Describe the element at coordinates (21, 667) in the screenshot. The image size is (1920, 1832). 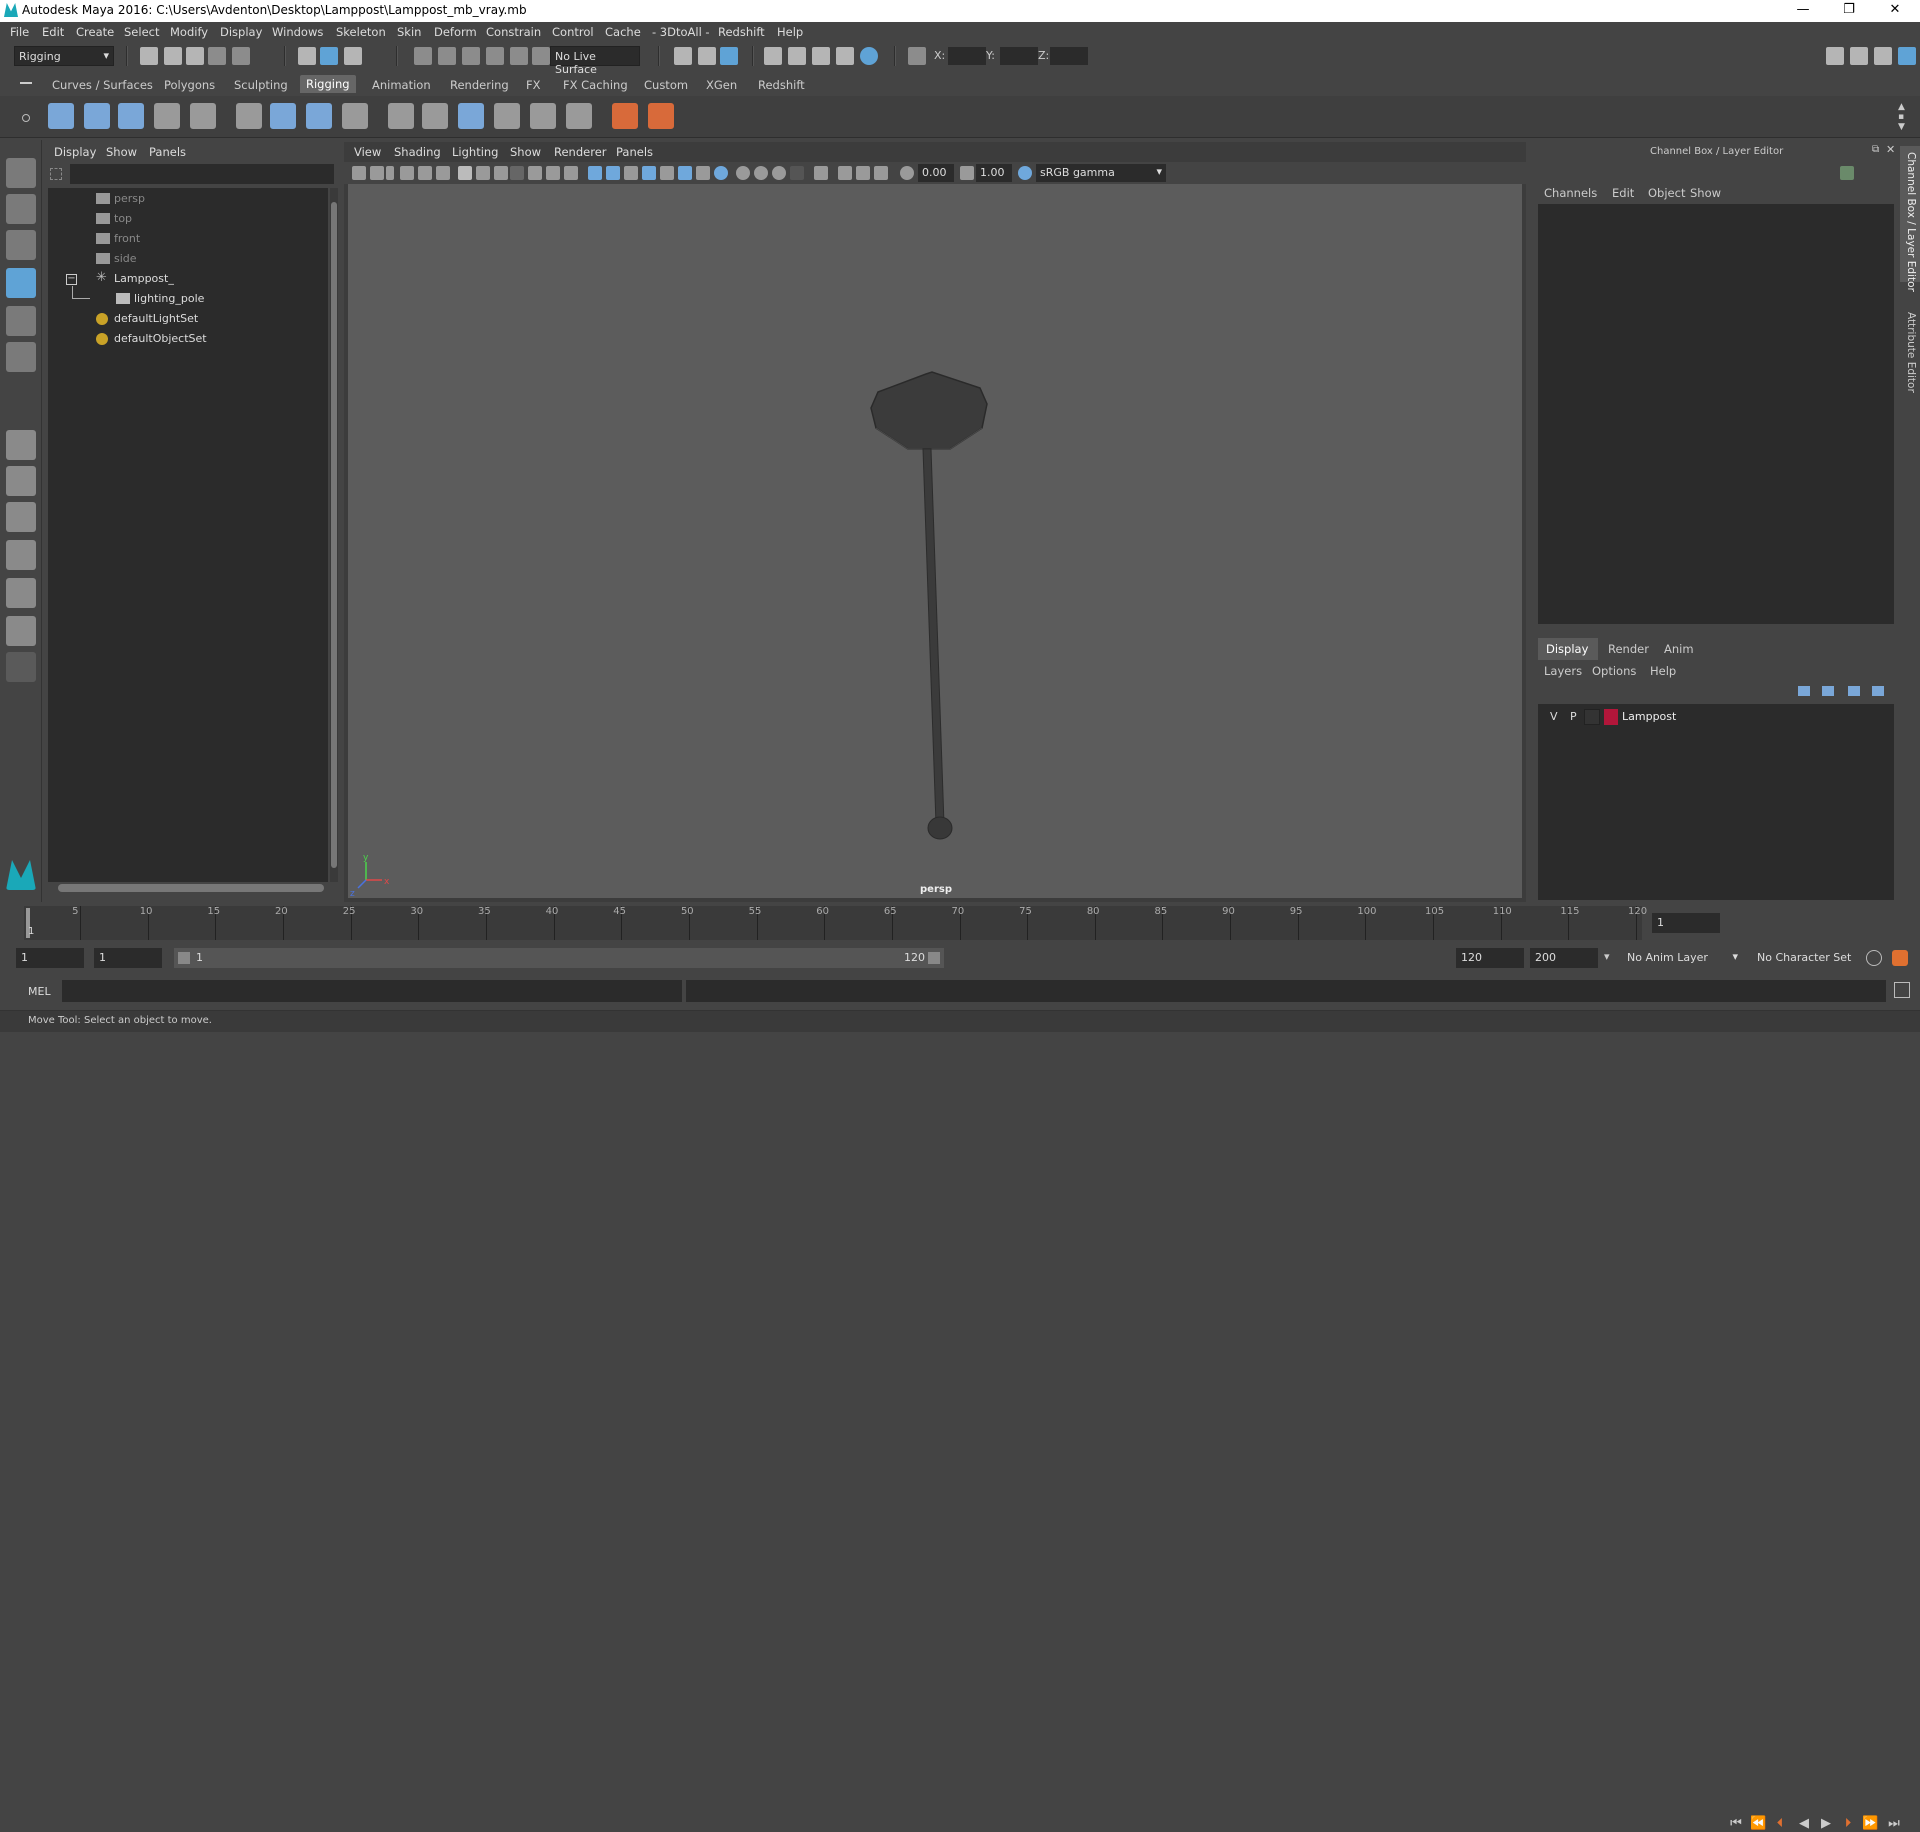
I see `custom-layout-icon` at that location.